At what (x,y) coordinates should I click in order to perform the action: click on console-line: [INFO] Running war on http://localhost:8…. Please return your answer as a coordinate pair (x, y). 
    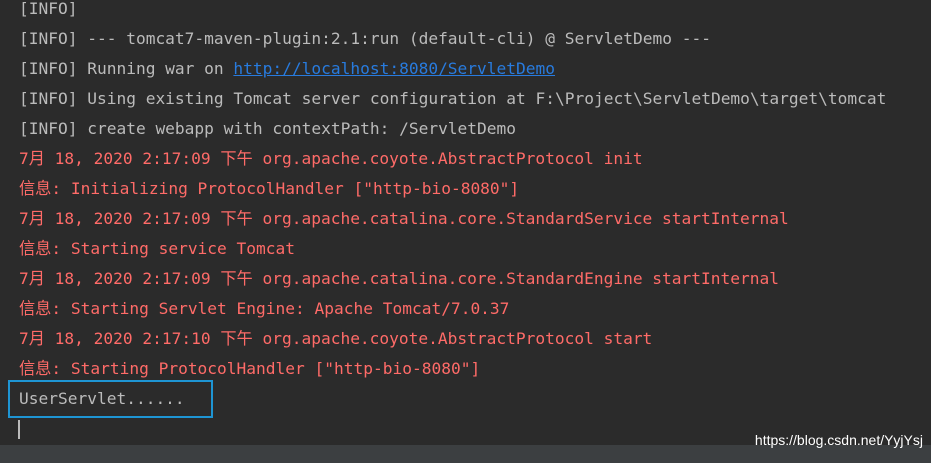
    Looking at the image, I should click on (287, 73).